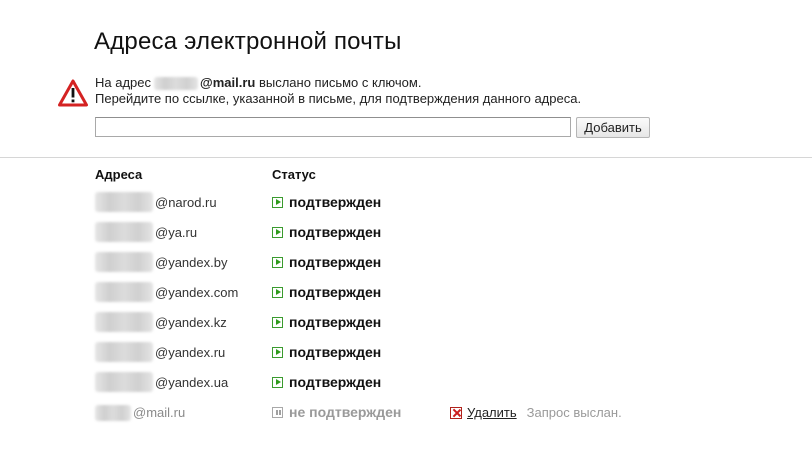 The height and width of the screenshot is (460, 812). Describe the element at coordinates (190, 352) in the screenshot. I see `email-address: @yandex.ru` at that location.